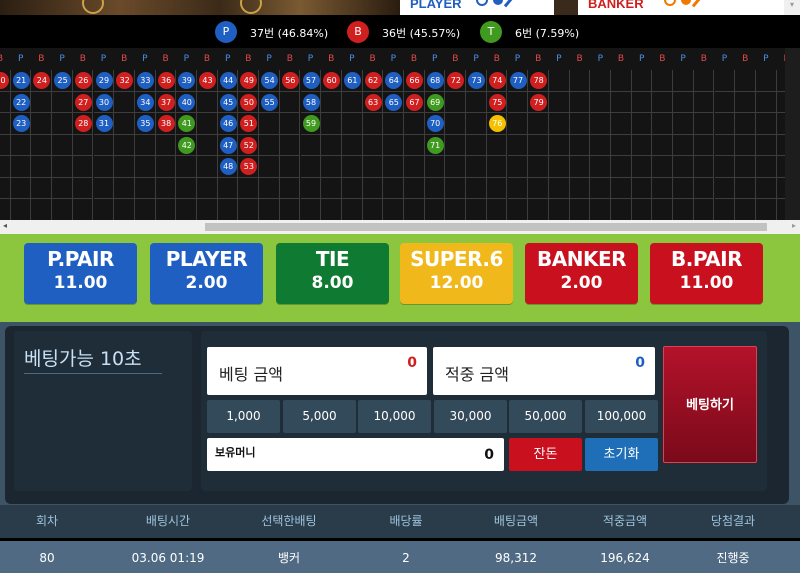 This screenshot has width=800, height=573. Describe the element at coordinates (686, 2) in the screenshot. I see `banker-dot-icon` at that location.